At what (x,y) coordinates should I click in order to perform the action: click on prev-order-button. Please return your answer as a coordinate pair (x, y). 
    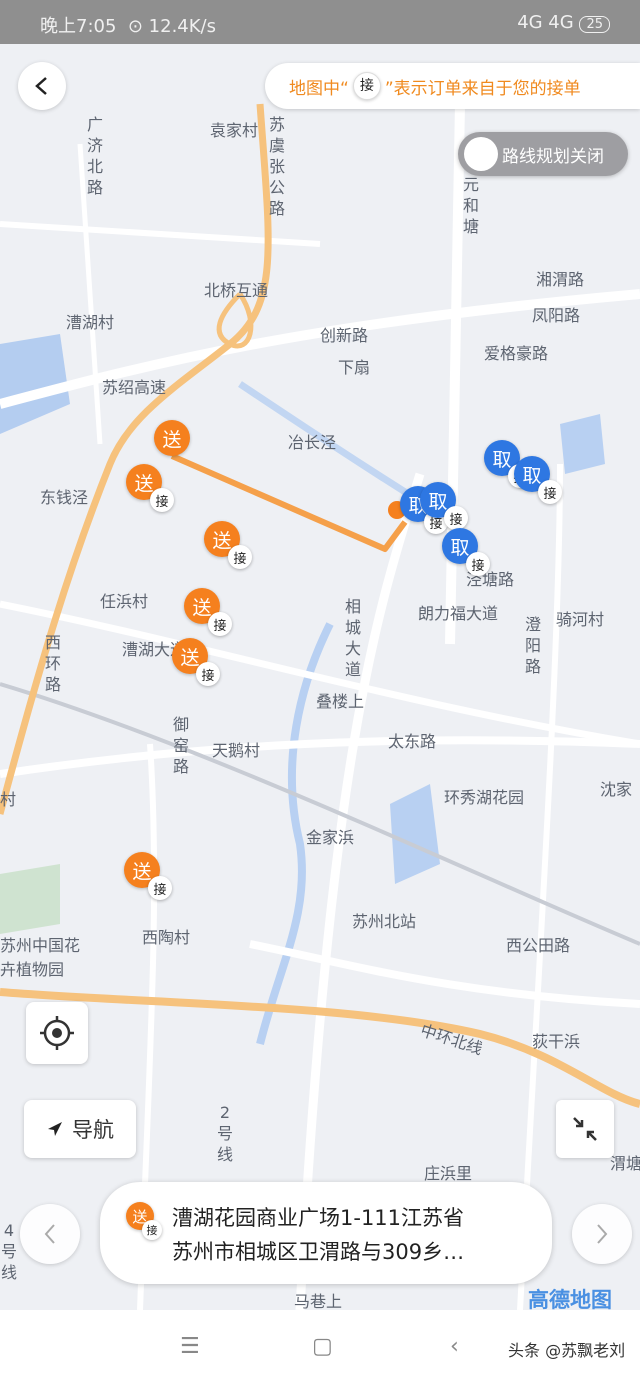
    Looking at the image, I should click on (50, 1234).